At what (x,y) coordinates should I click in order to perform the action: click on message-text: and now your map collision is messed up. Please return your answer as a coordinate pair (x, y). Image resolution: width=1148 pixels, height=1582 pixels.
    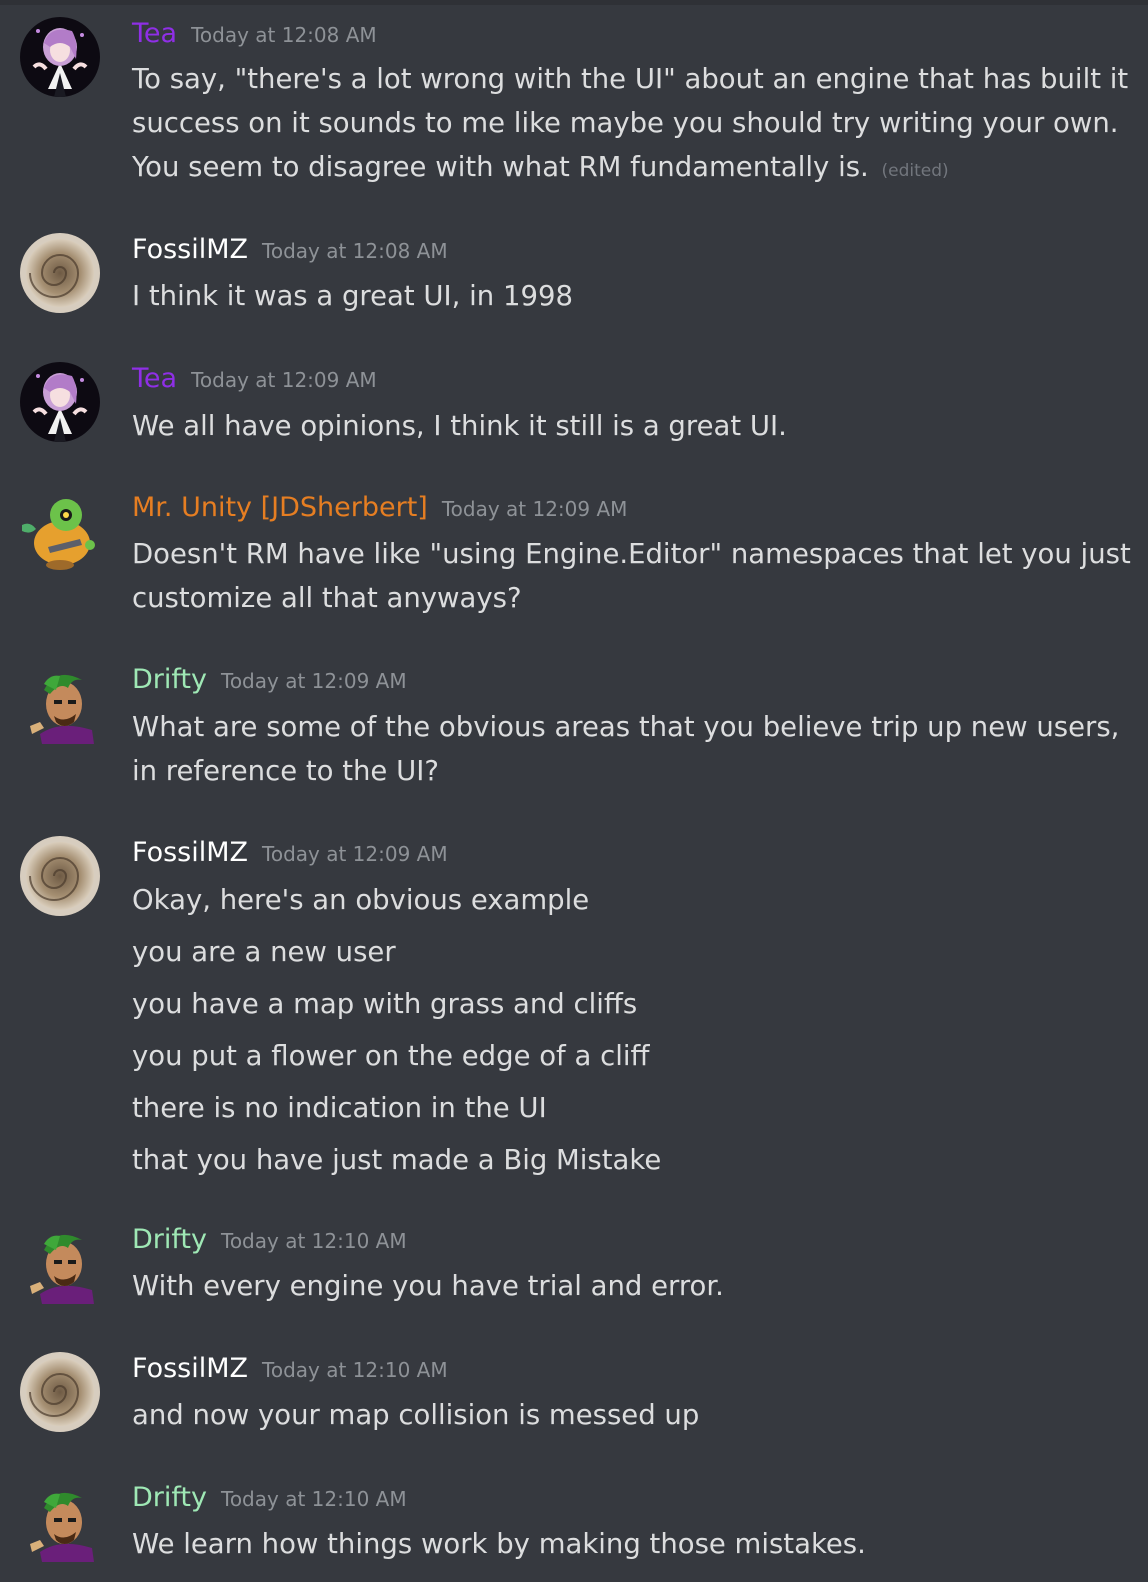
    Looking at the image, I should click on (416, 1415).